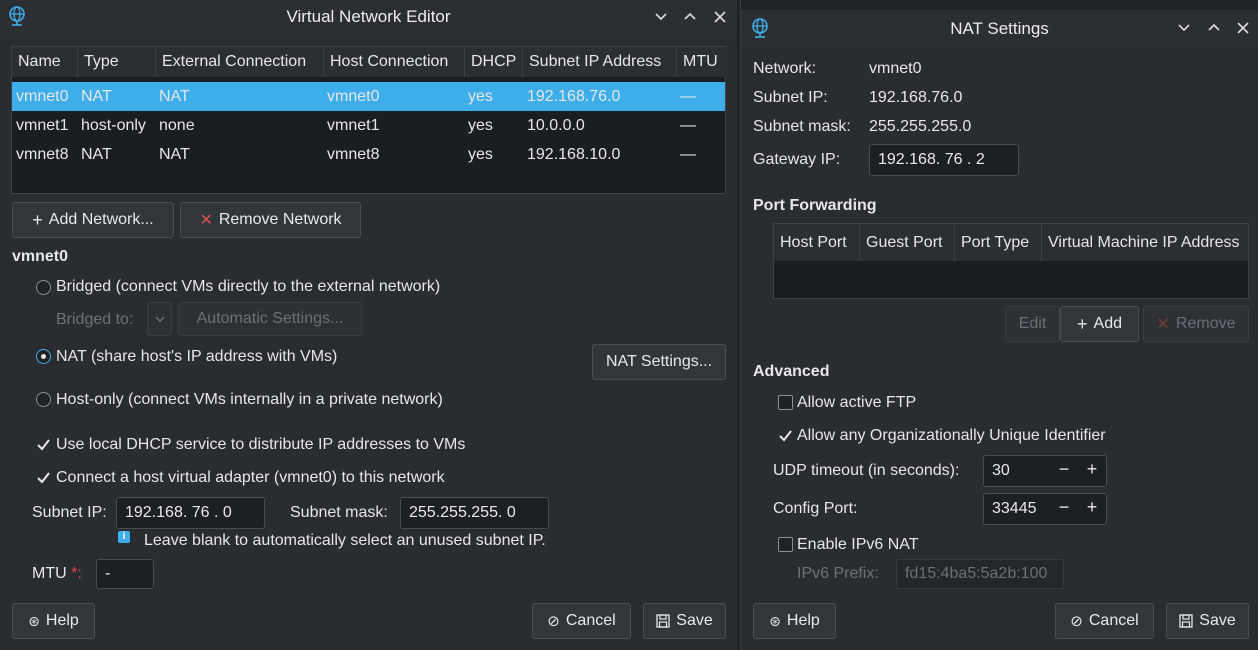 This screenshot has width=1258, height=650. Describe the element at coordinates (785, 68) in the screenshot. I see `network-label: Network:` at that location.